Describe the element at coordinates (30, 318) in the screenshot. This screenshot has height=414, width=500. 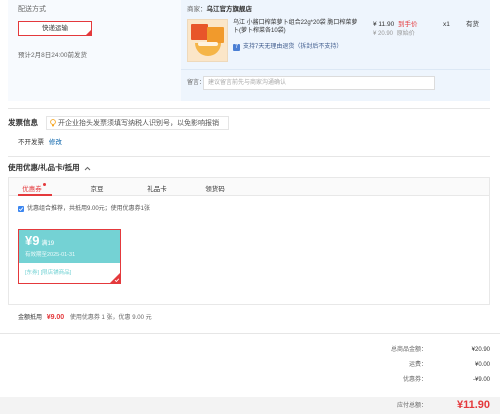
I see `applied-label: 金额抵用` at that location.